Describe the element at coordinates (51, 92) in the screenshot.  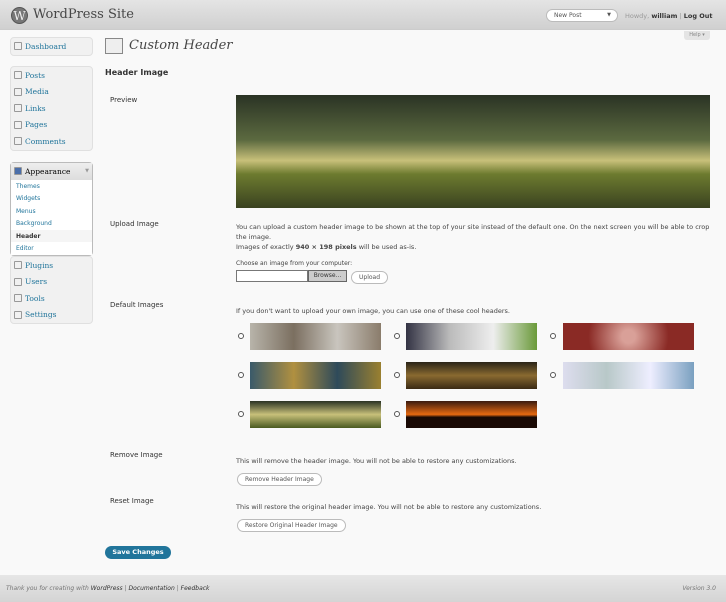
I see `sidebar-item-media: Media` at that location.